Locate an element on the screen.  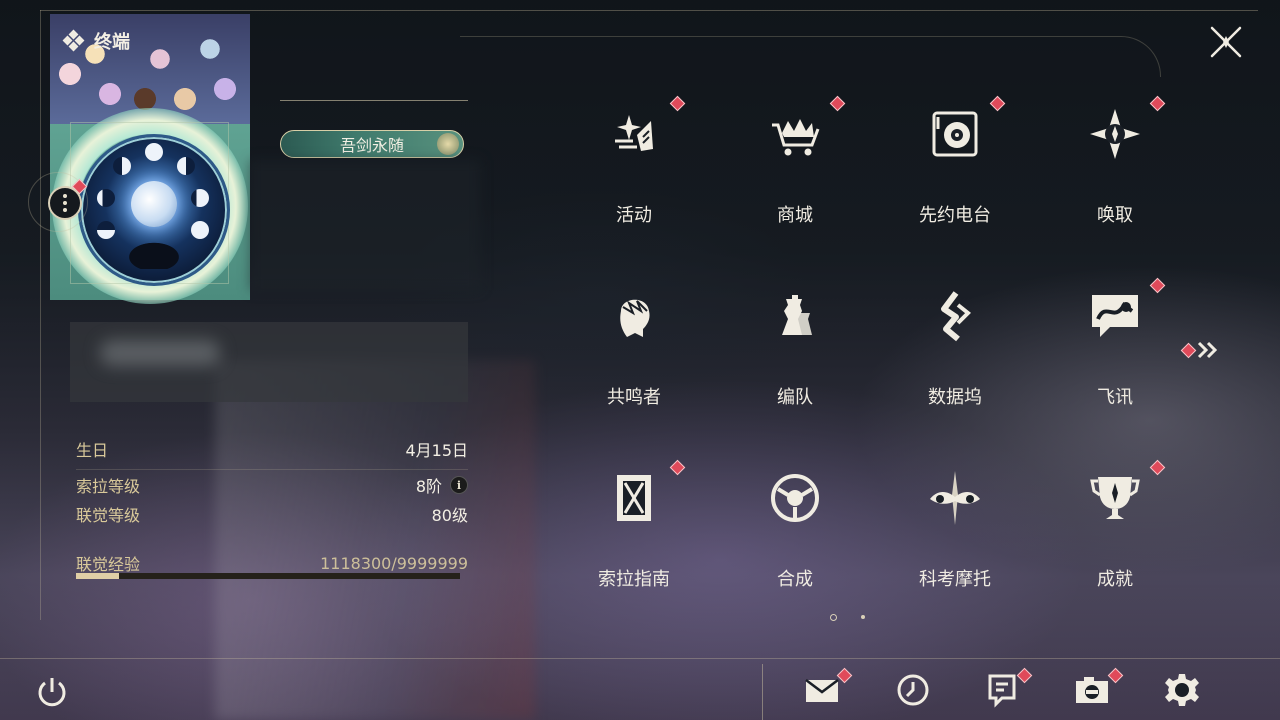
menu-item-label: 飞讯 is located at coordinates (1115, 397).